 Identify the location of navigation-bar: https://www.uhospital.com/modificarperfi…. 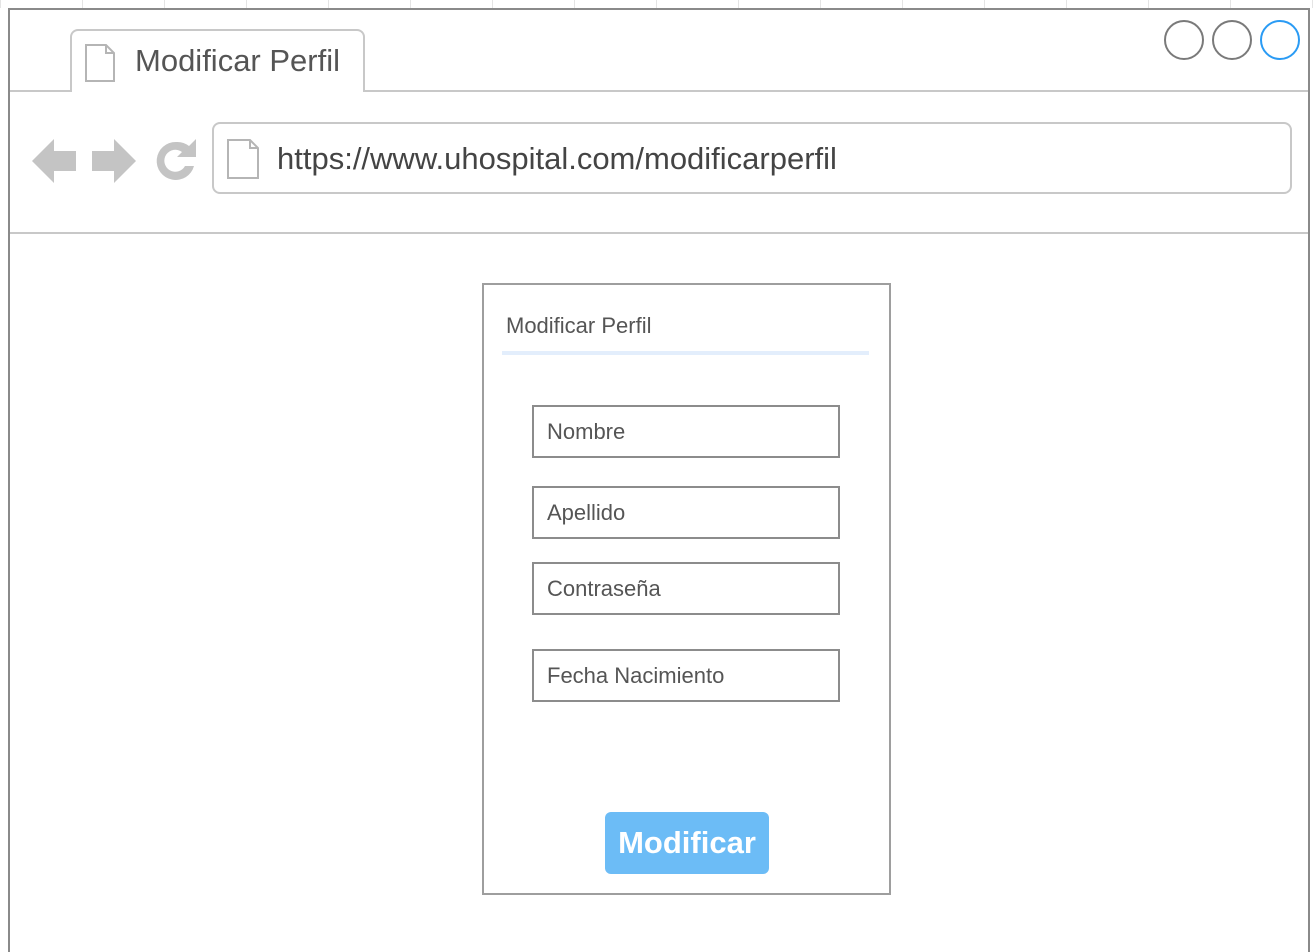
(659, 163).